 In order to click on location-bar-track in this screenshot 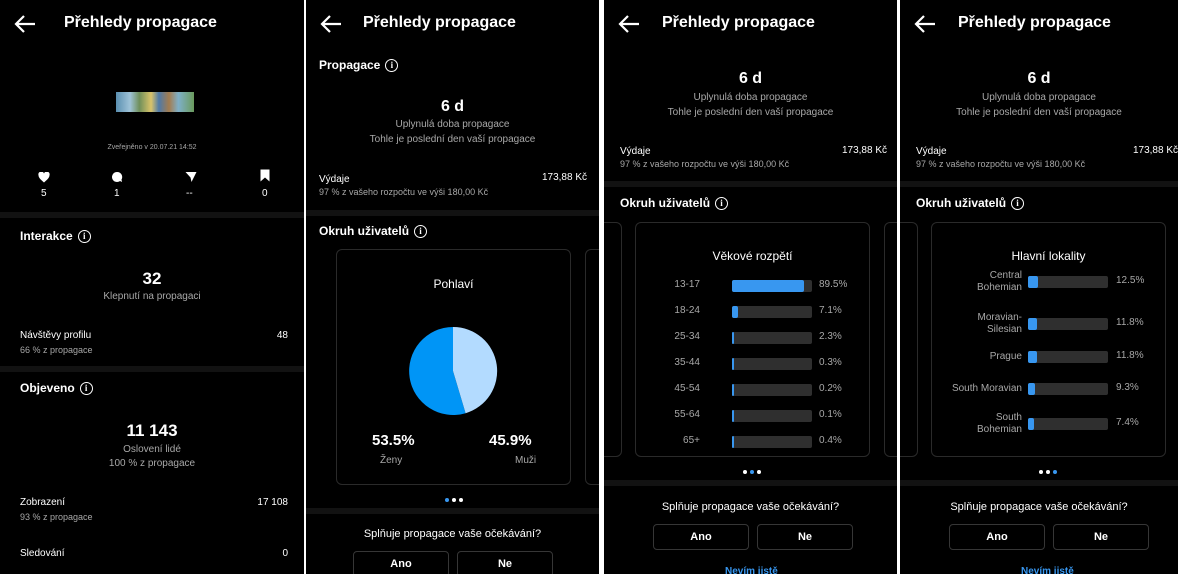, I will do `click(1068, 282)`.